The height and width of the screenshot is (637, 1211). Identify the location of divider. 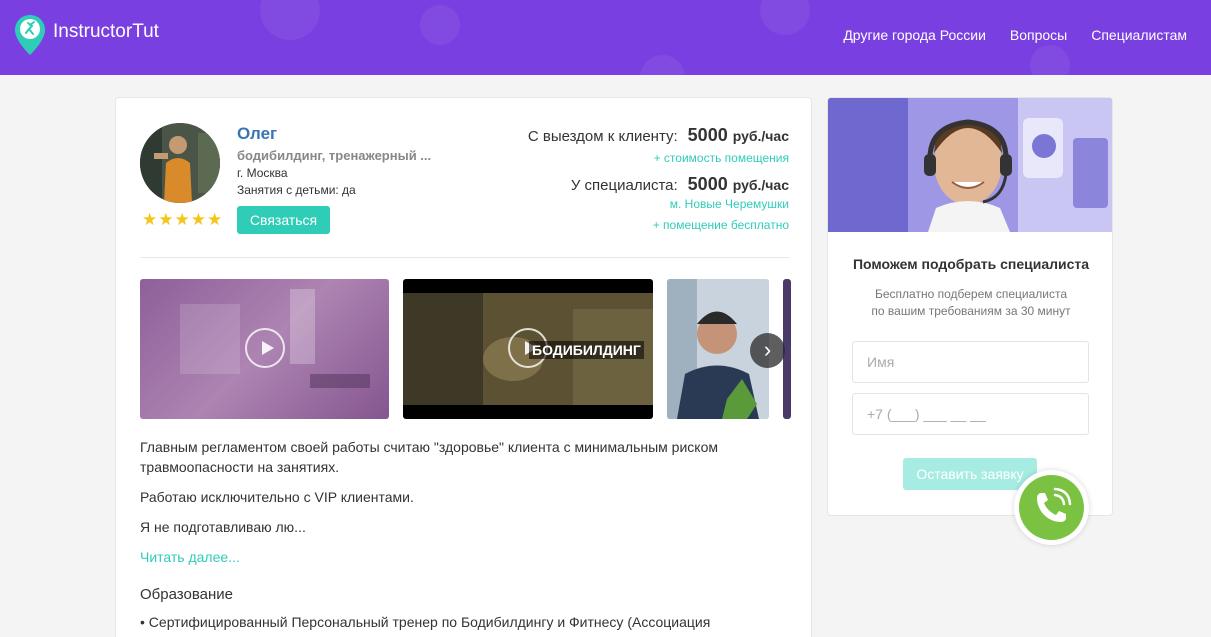
(465, 257).